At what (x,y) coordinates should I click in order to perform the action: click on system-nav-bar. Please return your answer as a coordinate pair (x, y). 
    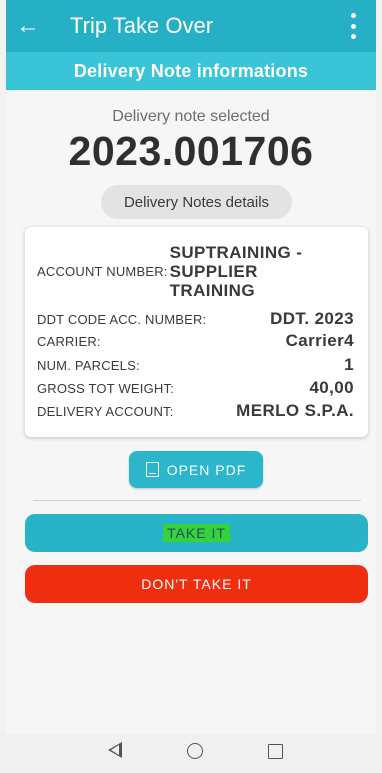
    Looking at the image, I should click on (191, 753).